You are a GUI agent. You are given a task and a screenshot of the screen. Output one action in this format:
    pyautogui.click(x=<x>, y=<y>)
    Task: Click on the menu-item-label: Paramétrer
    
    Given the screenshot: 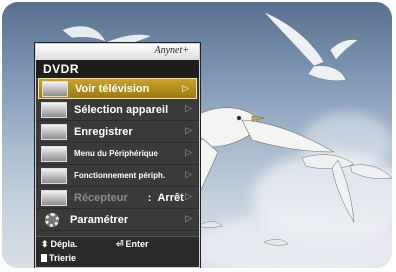 What is the action you would take?
    pyautogui.click(x=99, y=219)
    